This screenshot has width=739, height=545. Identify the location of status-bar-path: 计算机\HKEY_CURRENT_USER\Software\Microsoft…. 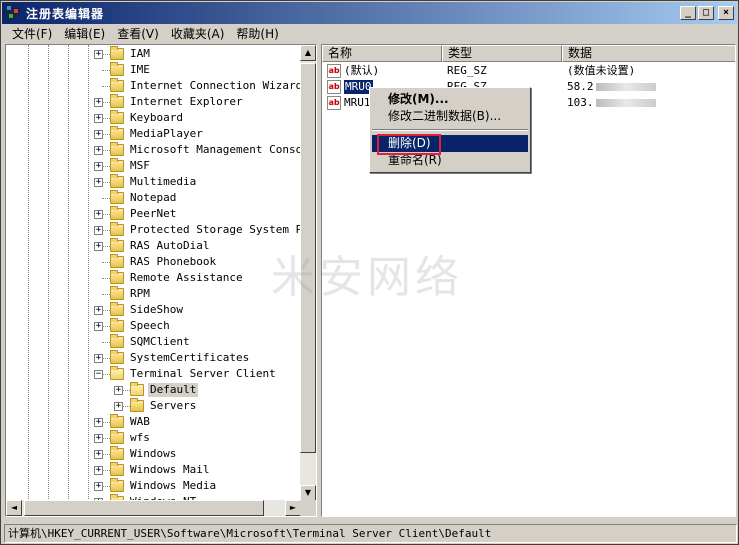
(370, 533).